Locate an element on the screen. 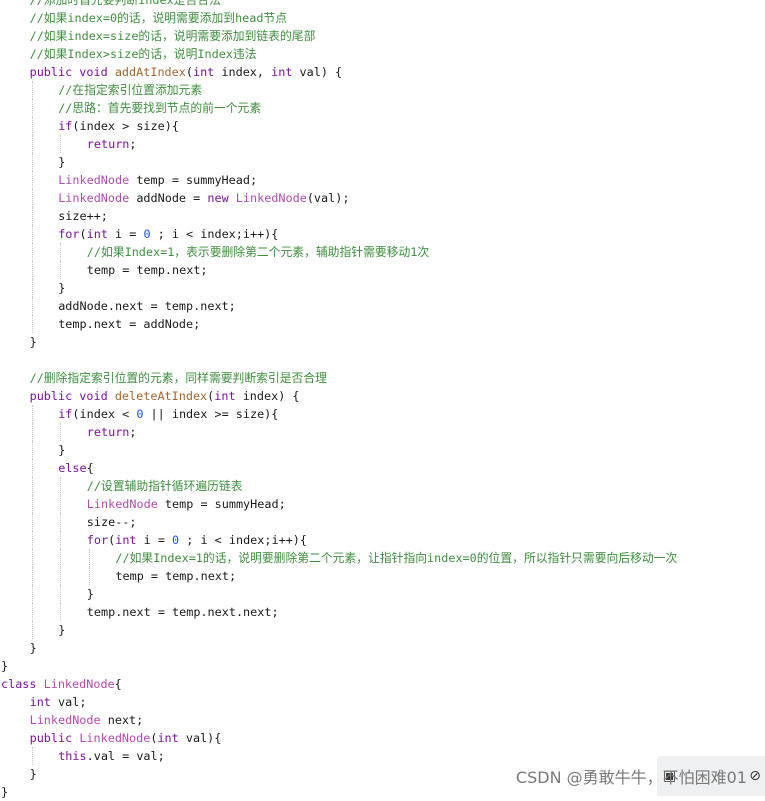 The image size is (765, 801). close-icon: ⊘ is located at coordinates (755, 776).